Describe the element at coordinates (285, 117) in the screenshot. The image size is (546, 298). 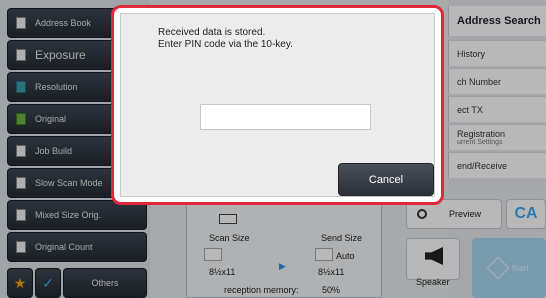
I see `pin-input` at that location.